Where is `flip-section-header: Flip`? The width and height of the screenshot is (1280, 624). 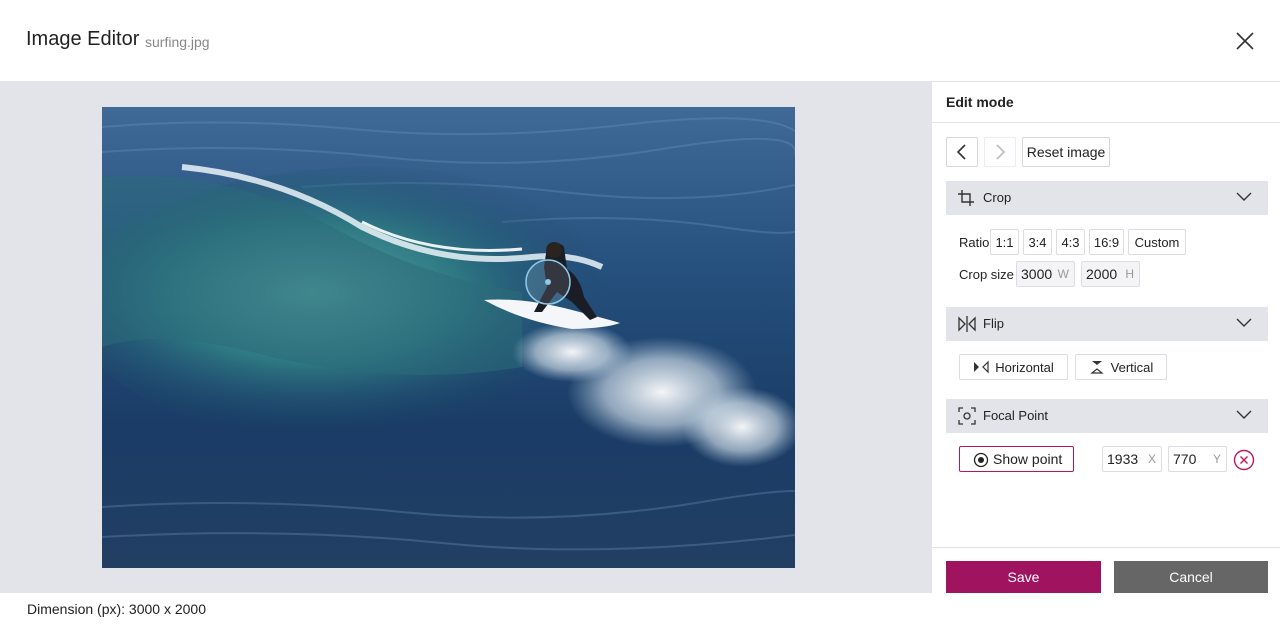
flip-section-header: Flip is located at coordinates (1107, 324).